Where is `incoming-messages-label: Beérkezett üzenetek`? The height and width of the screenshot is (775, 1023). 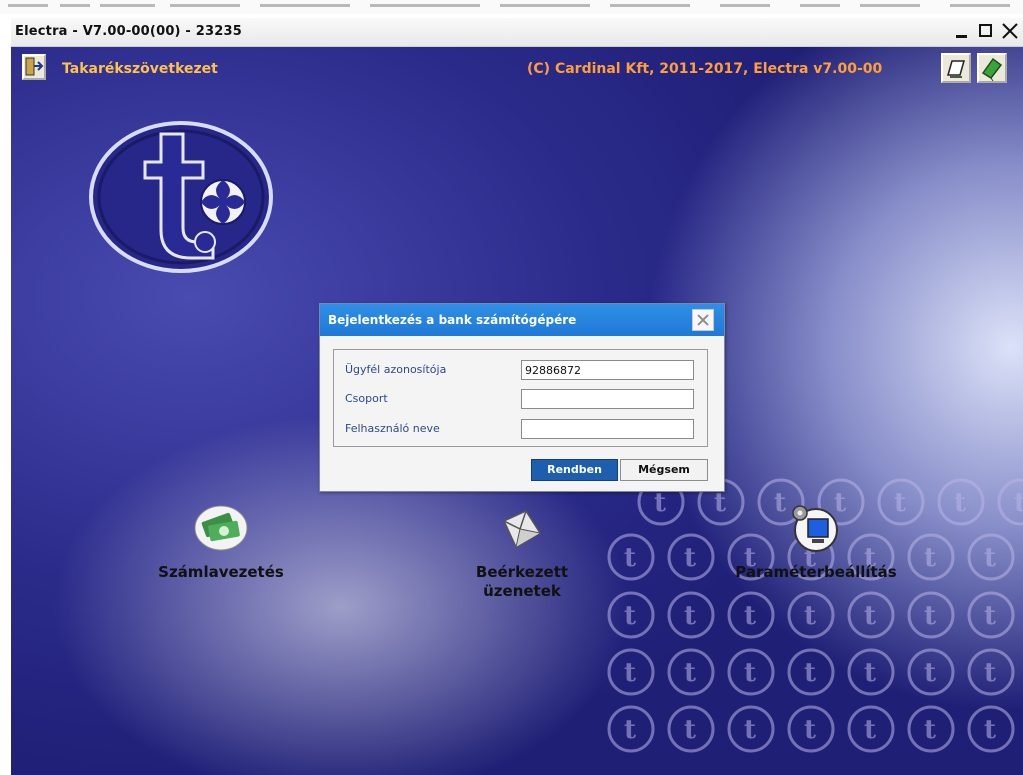 incoming-messages-label: Beérkezett üzenetek is located at coordinates (522, 581).